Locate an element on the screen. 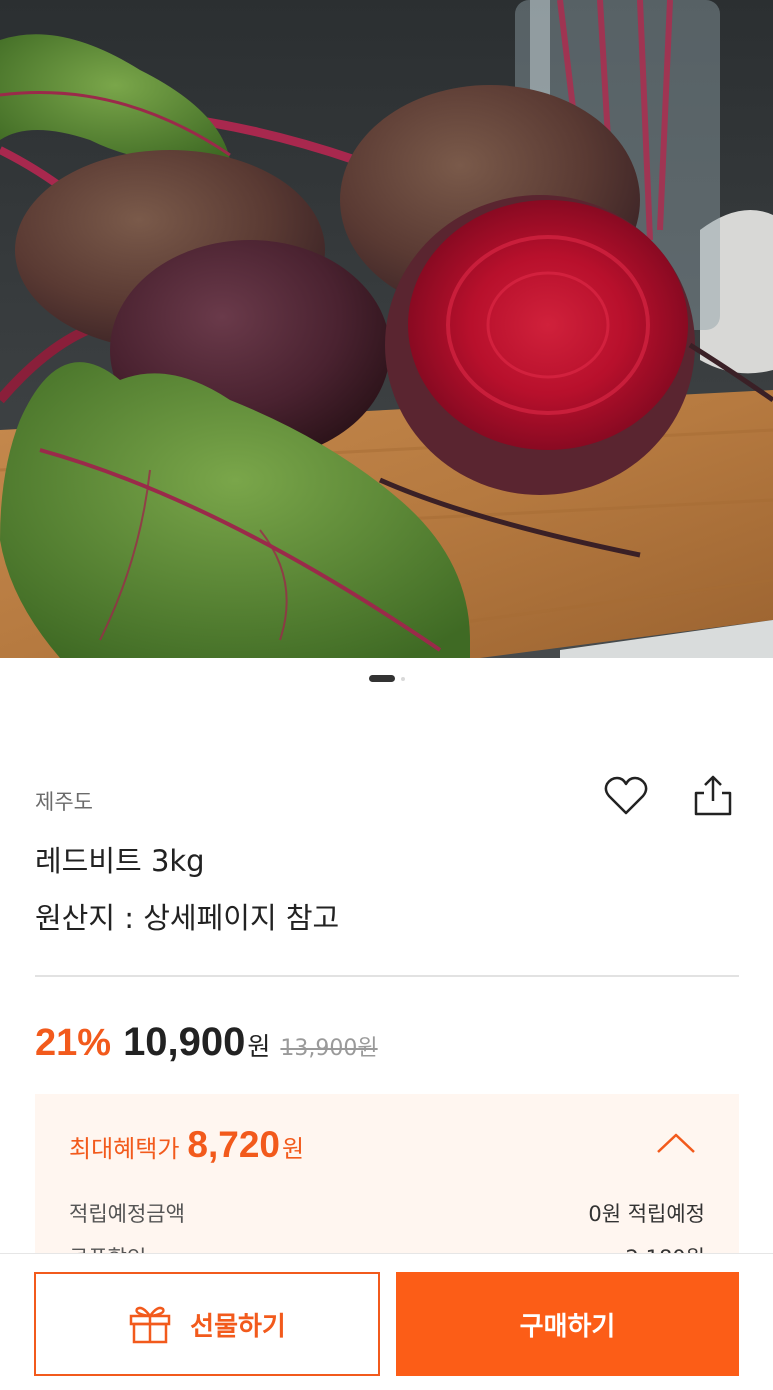  share-button is located at coordinates (713, 796).